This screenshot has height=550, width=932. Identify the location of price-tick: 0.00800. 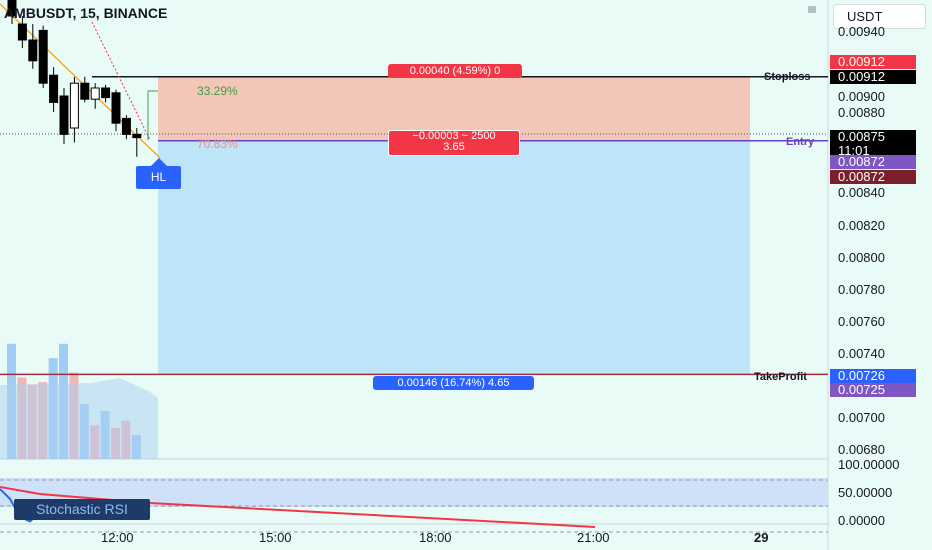
(861, 257).